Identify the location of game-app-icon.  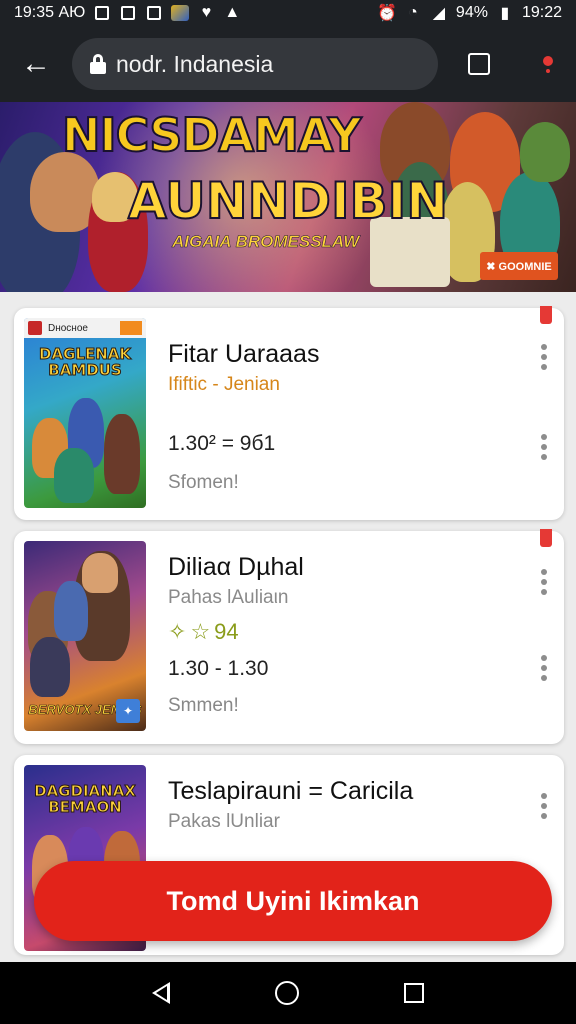
(180, 13).